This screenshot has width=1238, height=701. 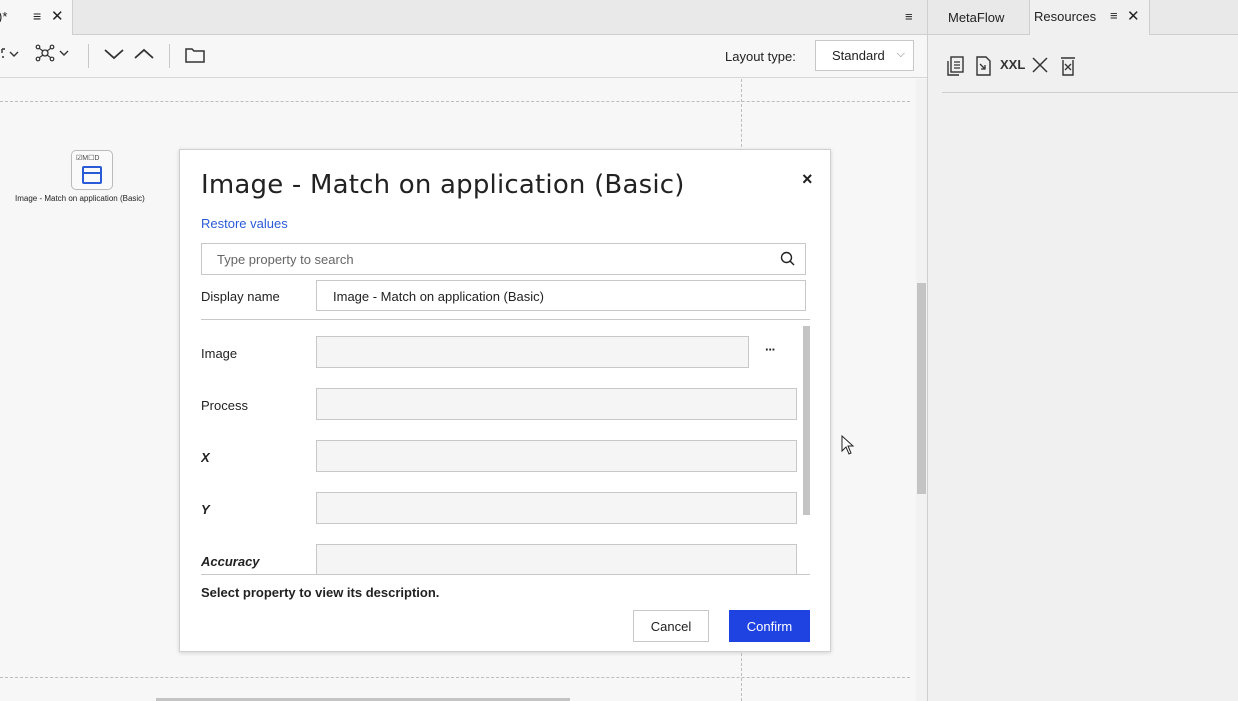 What do you see at coordinates (1068, 66) in the screenshot?
I see `delete-document-icon` at bounding box center [1068, 66].